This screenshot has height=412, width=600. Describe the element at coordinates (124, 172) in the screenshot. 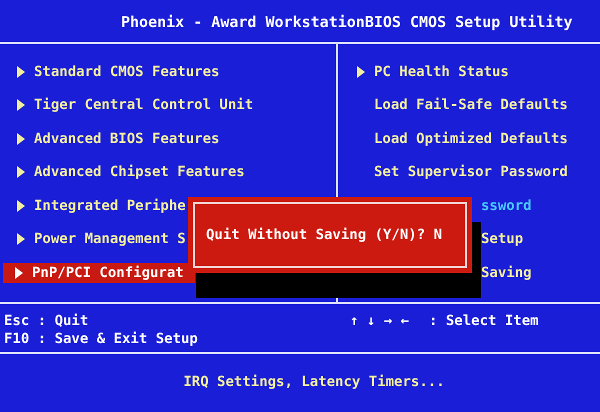

I see `menu-item: Advanced Chipset Features` at that location.